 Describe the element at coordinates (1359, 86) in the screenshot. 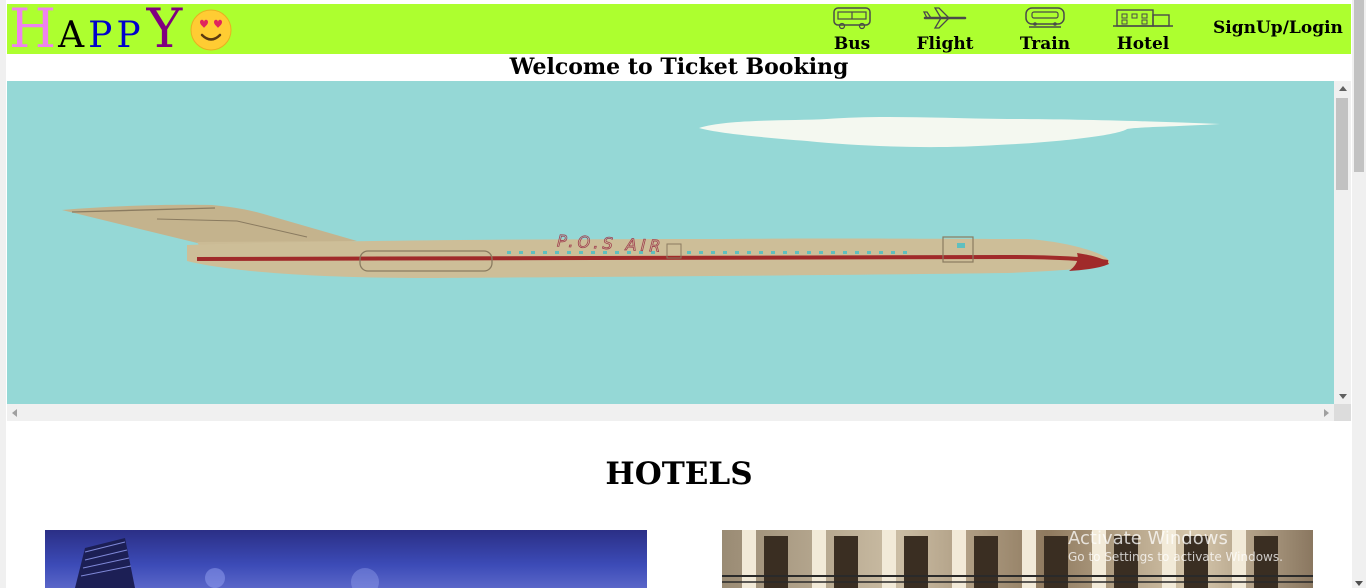

I see `page-scroll-thumb` at that location.